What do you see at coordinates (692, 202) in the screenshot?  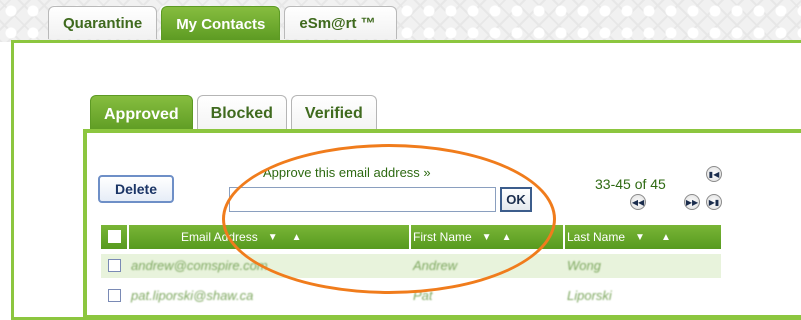 I see `next-page-icon: ▶▶` at bounding box center [692, 202].